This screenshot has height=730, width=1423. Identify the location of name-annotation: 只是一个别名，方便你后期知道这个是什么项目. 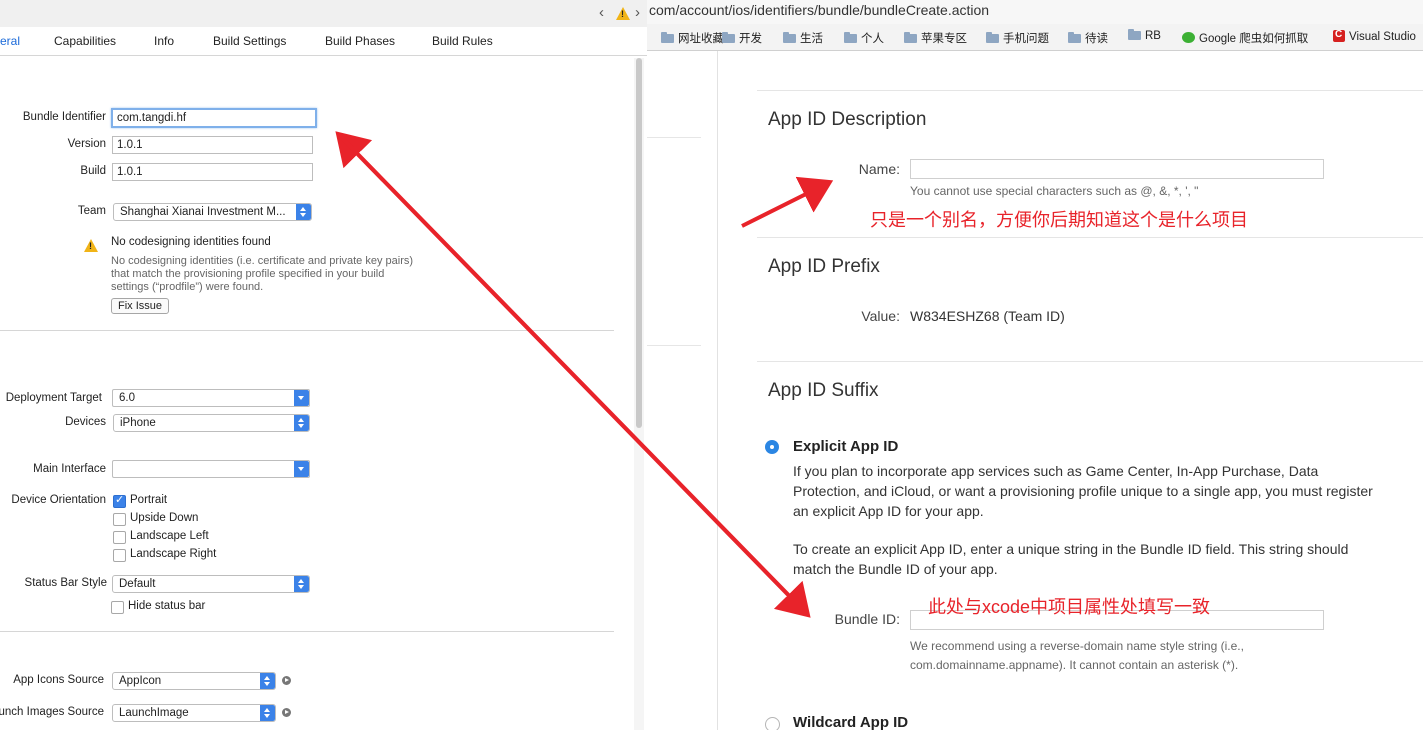
(1059, 220).